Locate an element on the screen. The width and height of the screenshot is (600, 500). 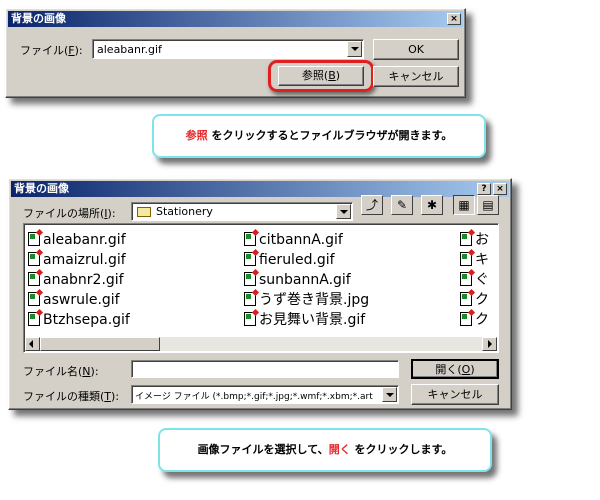
browse-instruction-text: をクリックするとファイルブラウザが開きます。 is located at coordinates (330, 135).